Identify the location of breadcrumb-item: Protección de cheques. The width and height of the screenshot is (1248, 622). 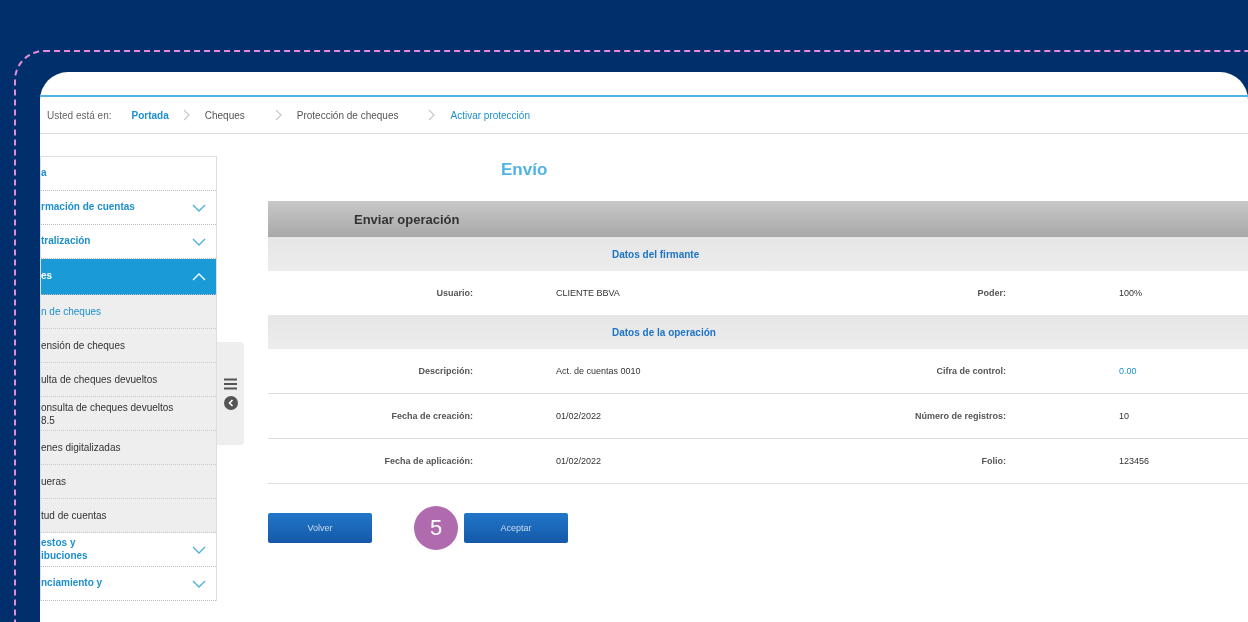
(347, 115).